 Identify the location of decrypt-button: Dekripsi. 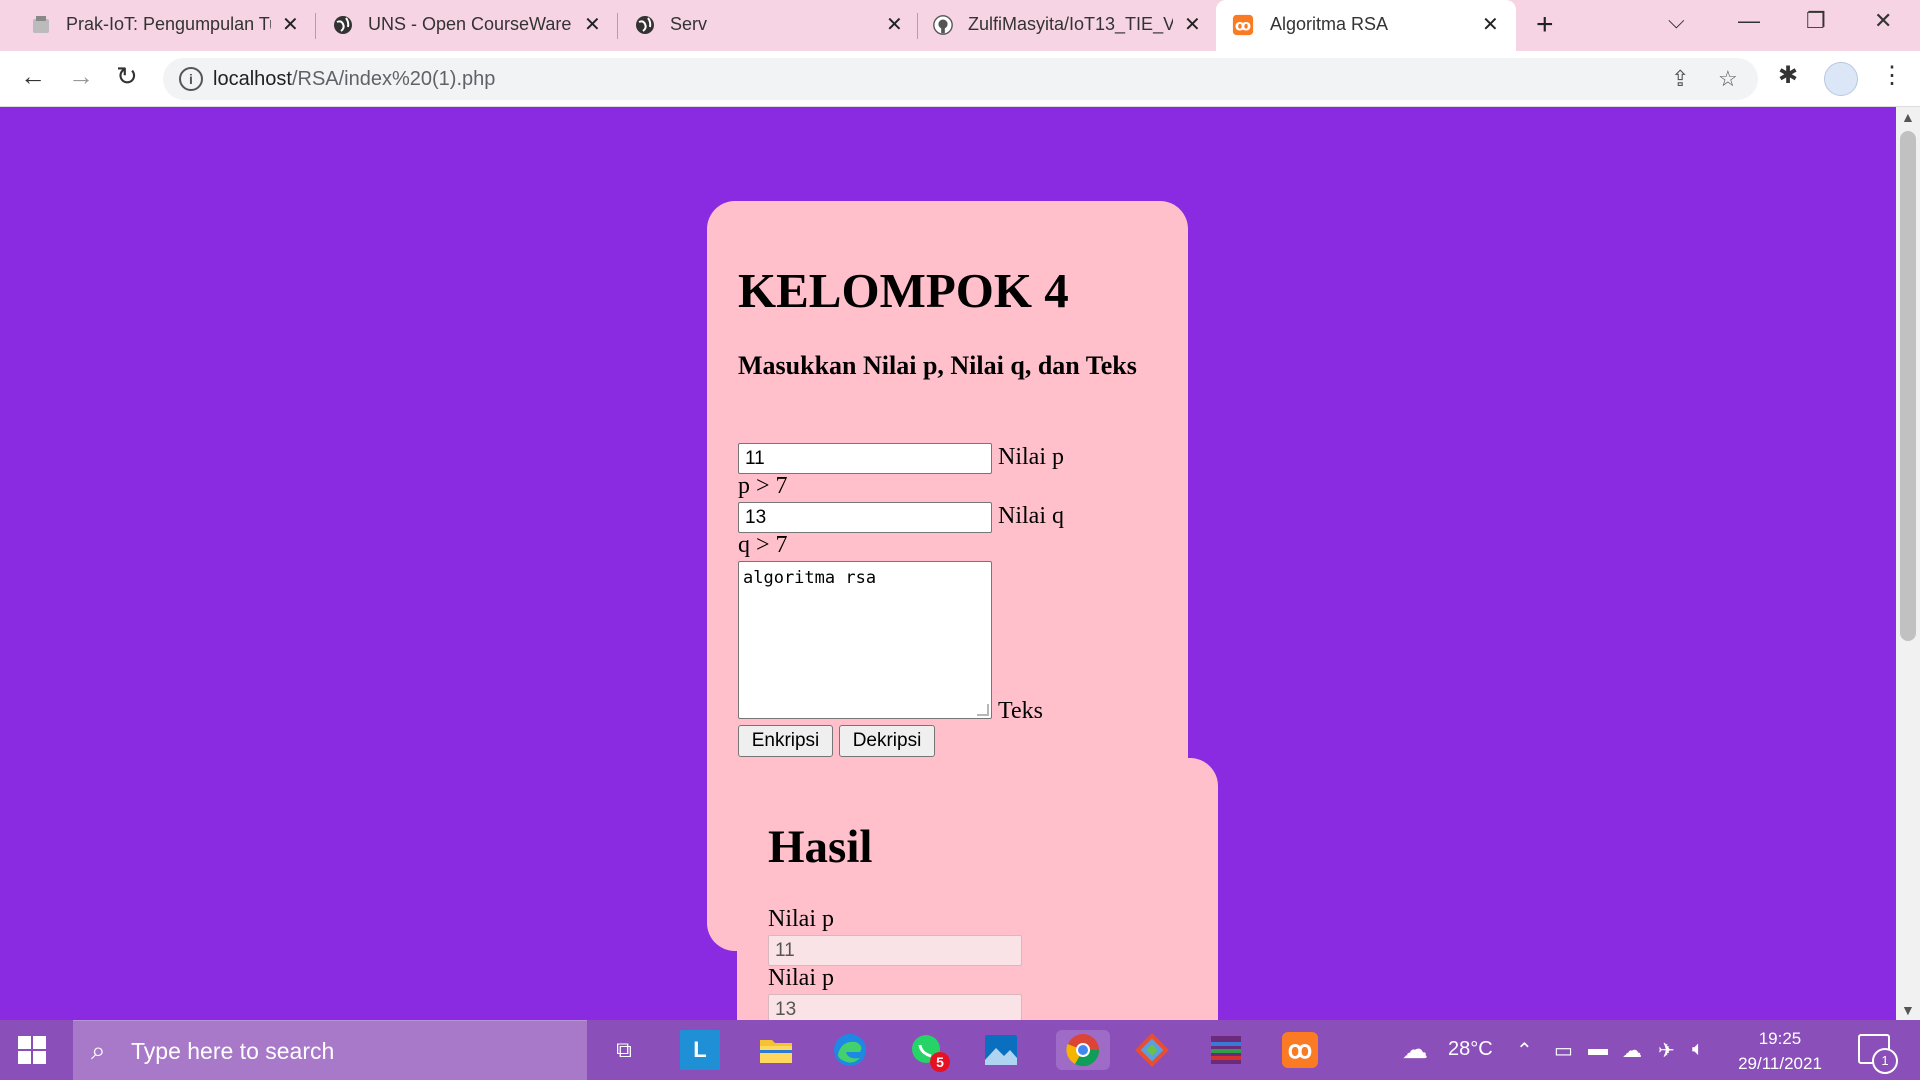
(887, 741).